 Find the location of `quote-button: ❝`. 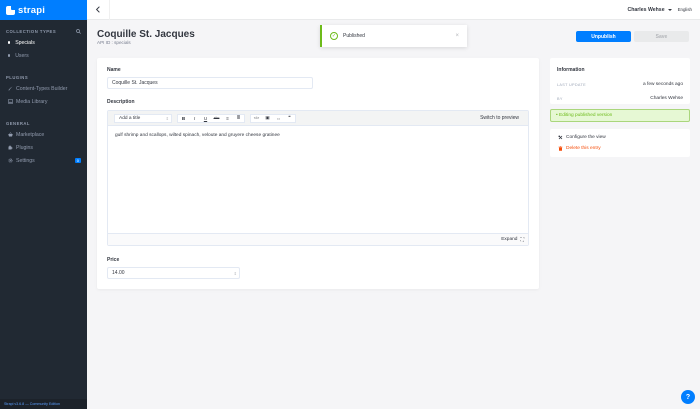

quote-button: ❝ is located at coordinates (289, 118).